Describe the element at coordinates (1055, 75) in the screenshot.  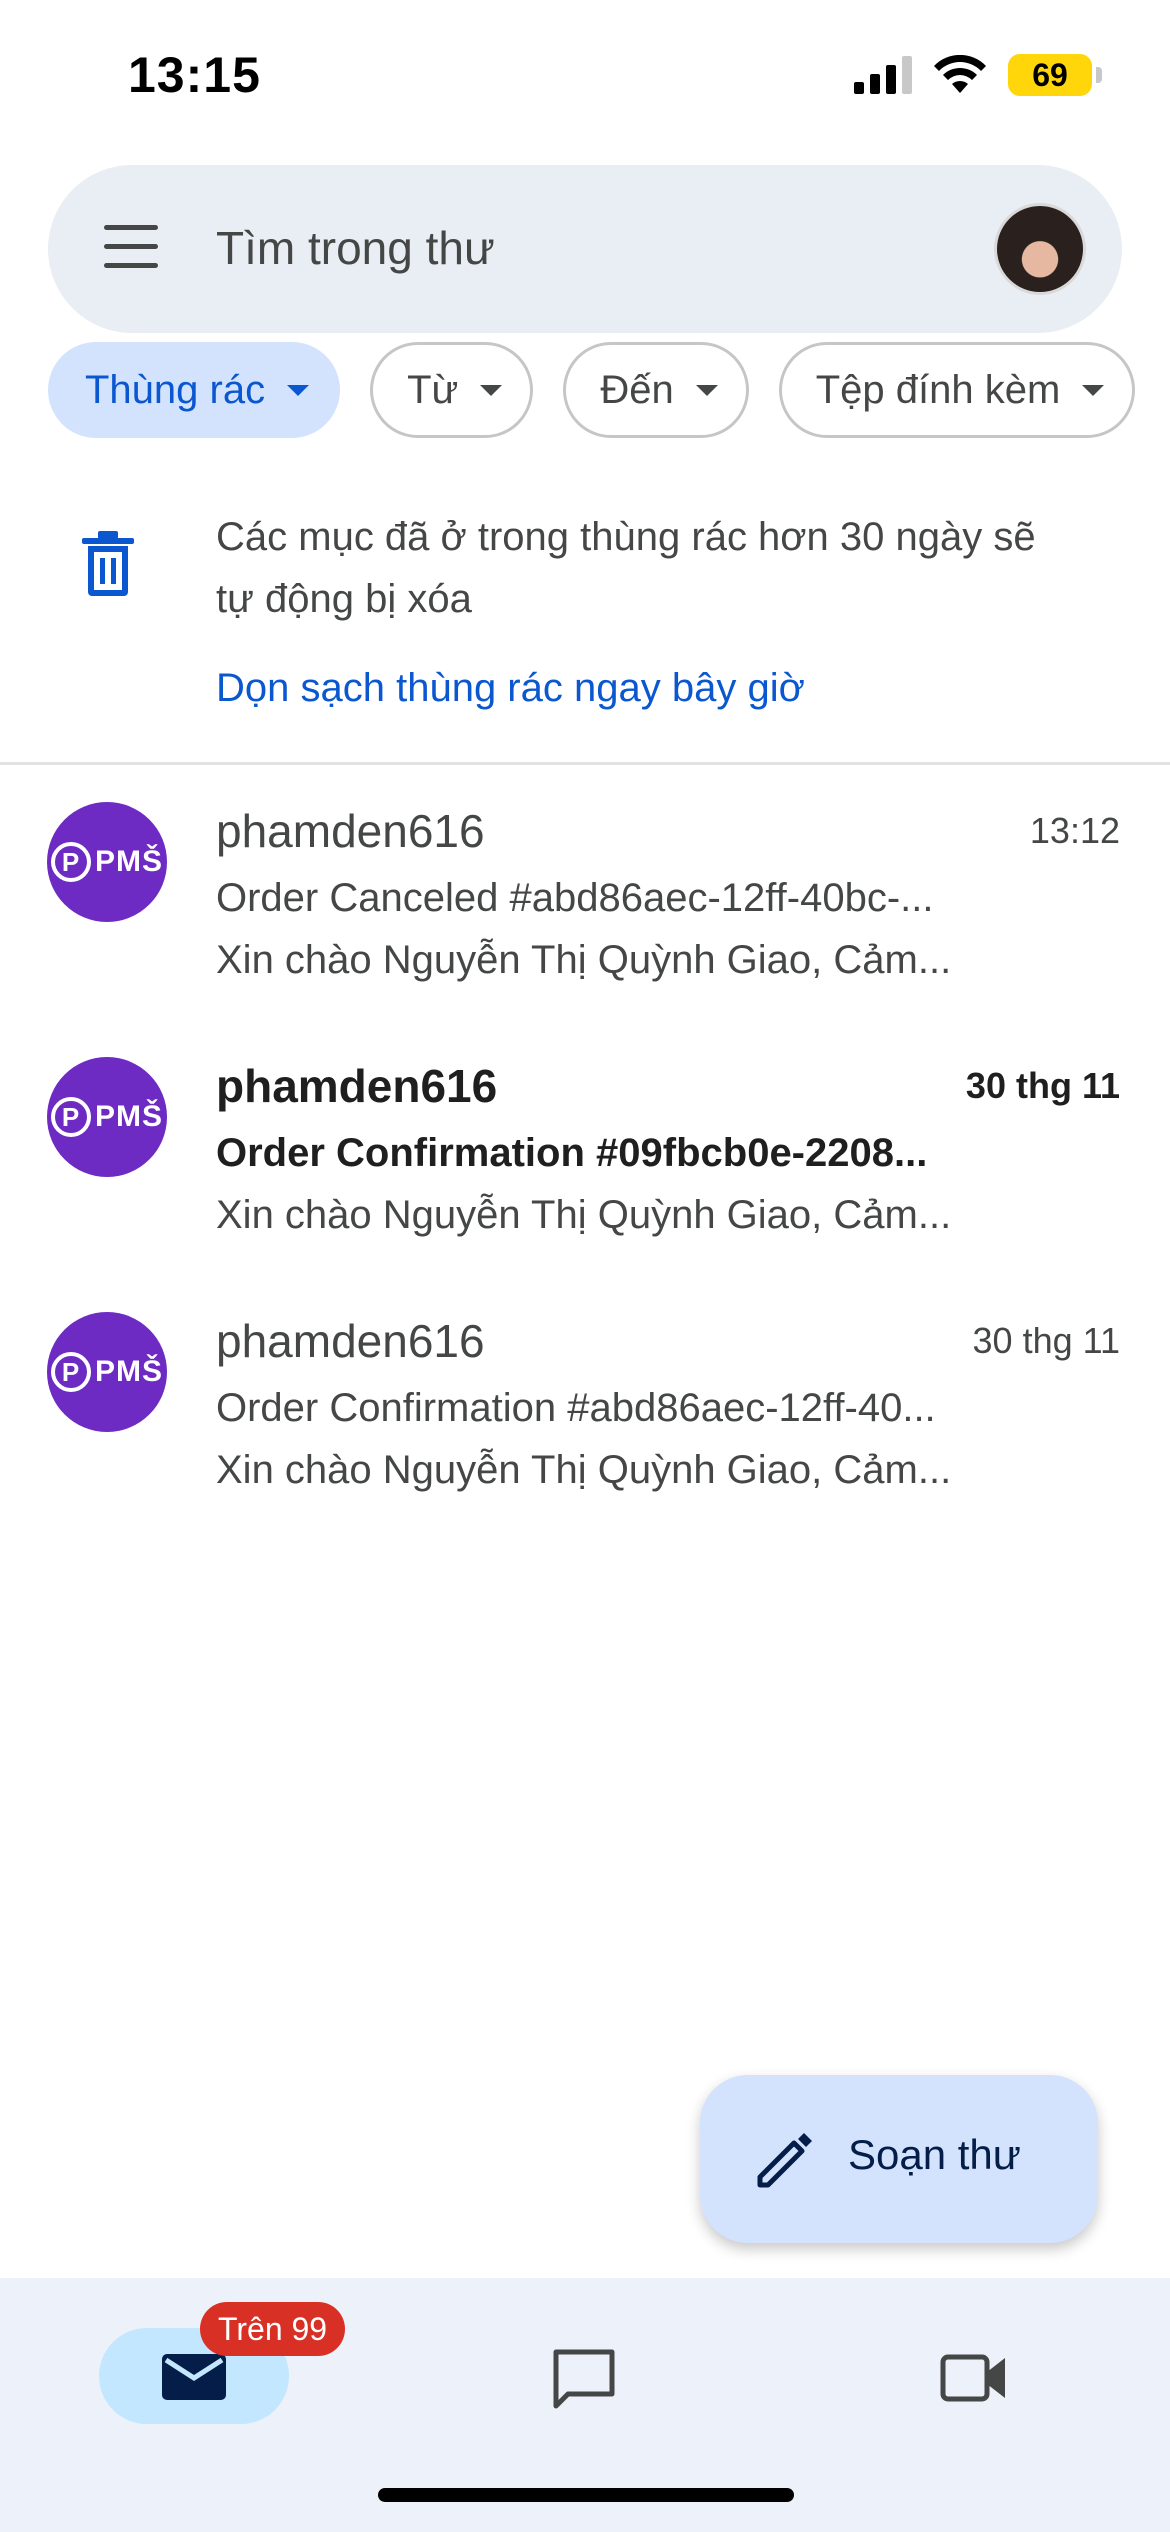
I see `battery-indicator: 69` at that location.